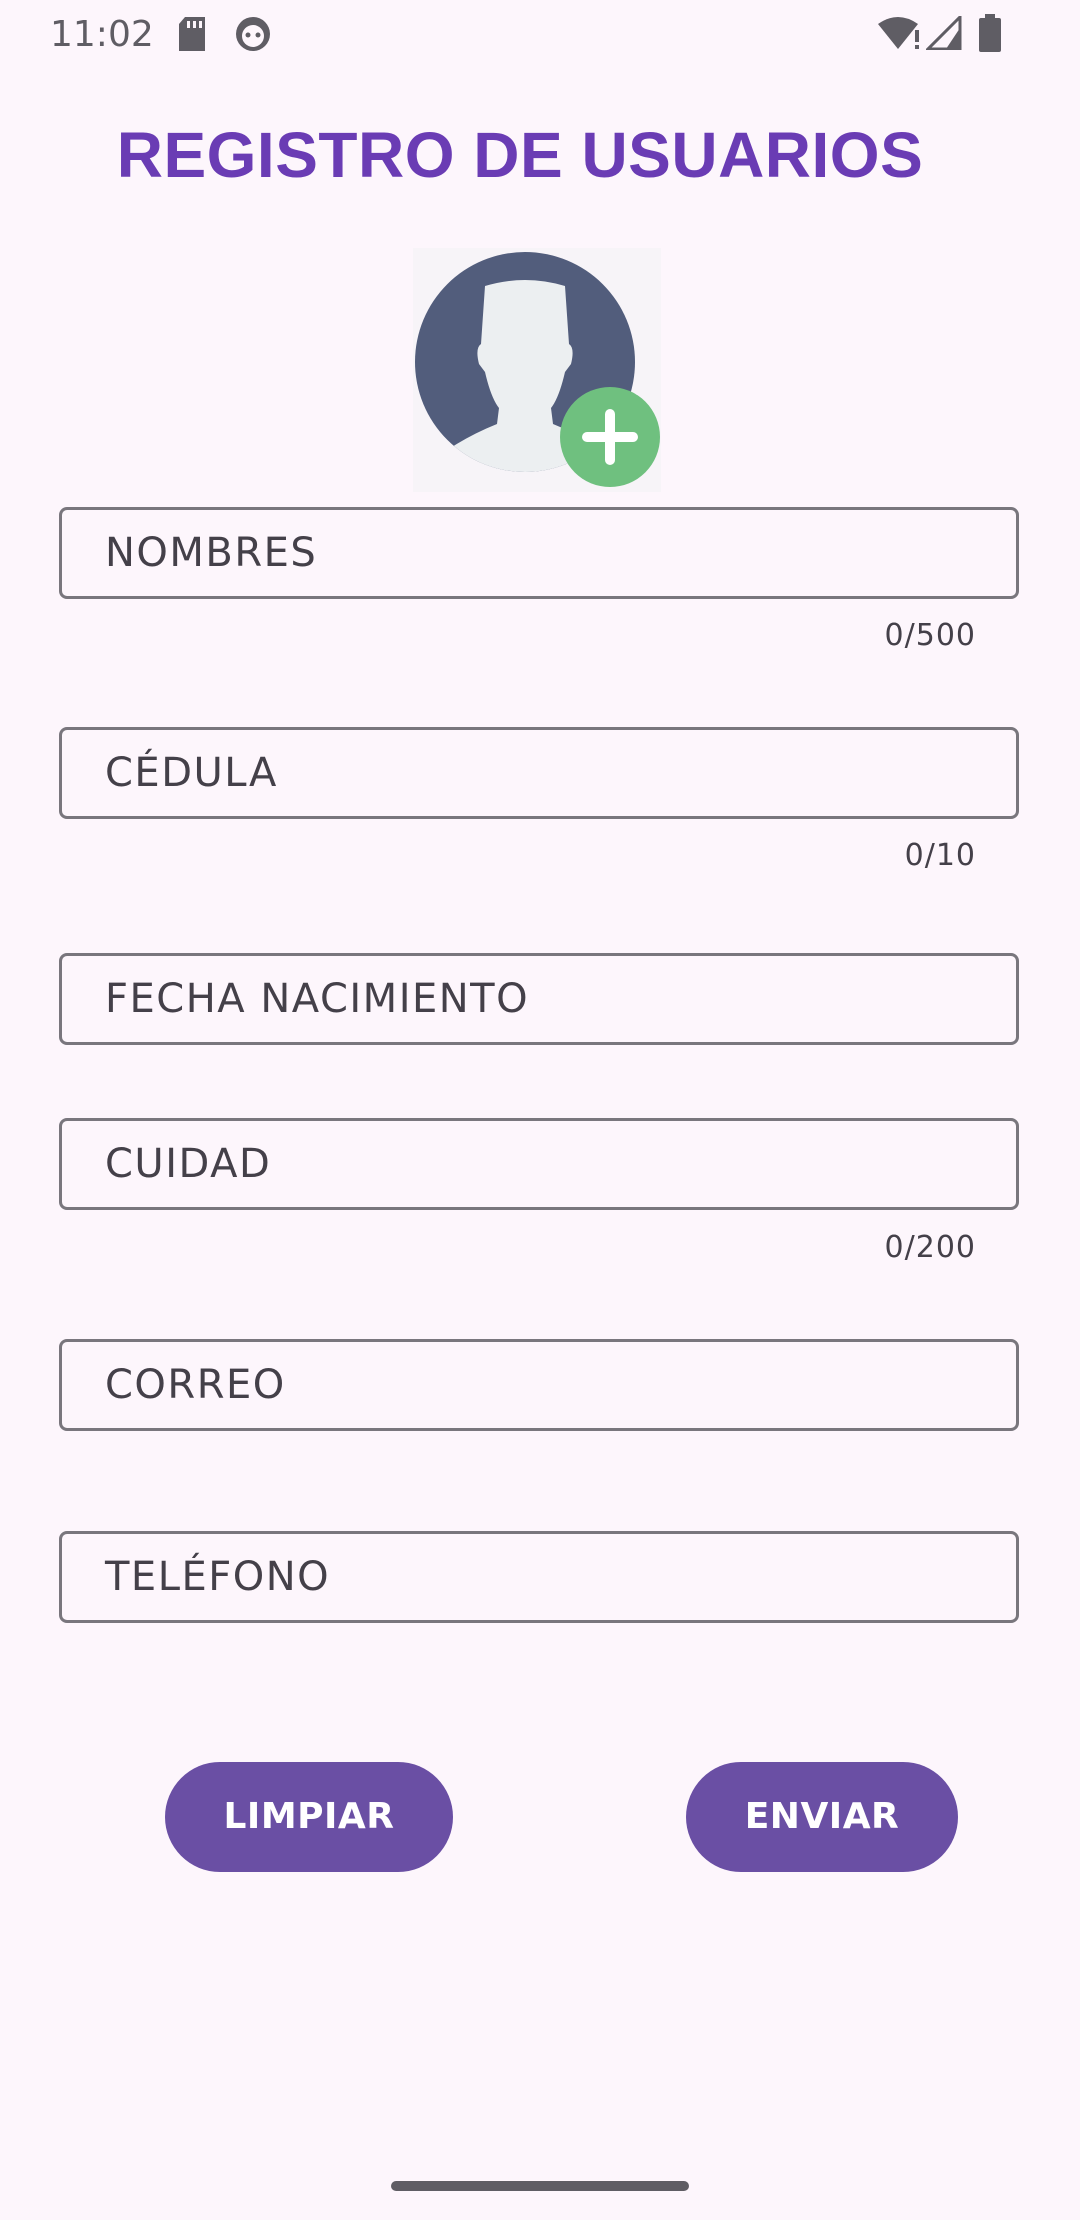  Describe the element at coordinates (191, 773) in the screenshot. I see `cedula-label: CÉDULA` at that location.